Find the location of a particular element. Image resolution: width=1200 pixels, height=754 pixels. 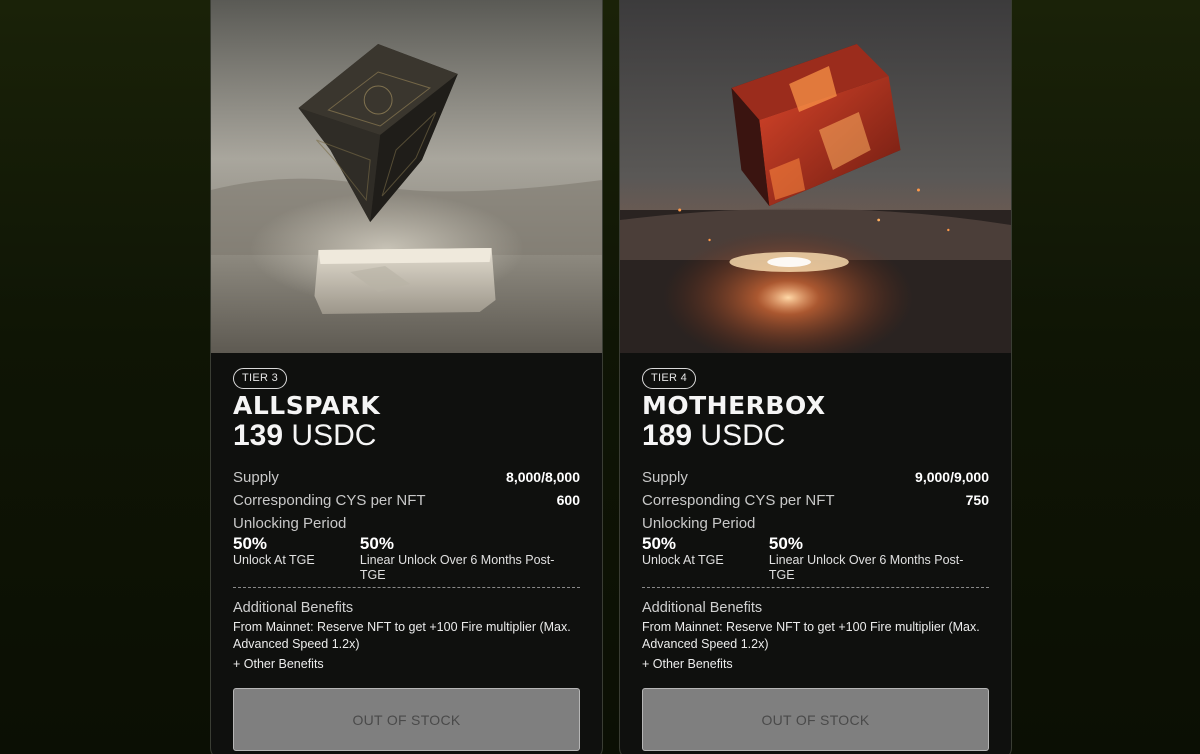

price: 139 USDC is located at coordinates (406, 436).